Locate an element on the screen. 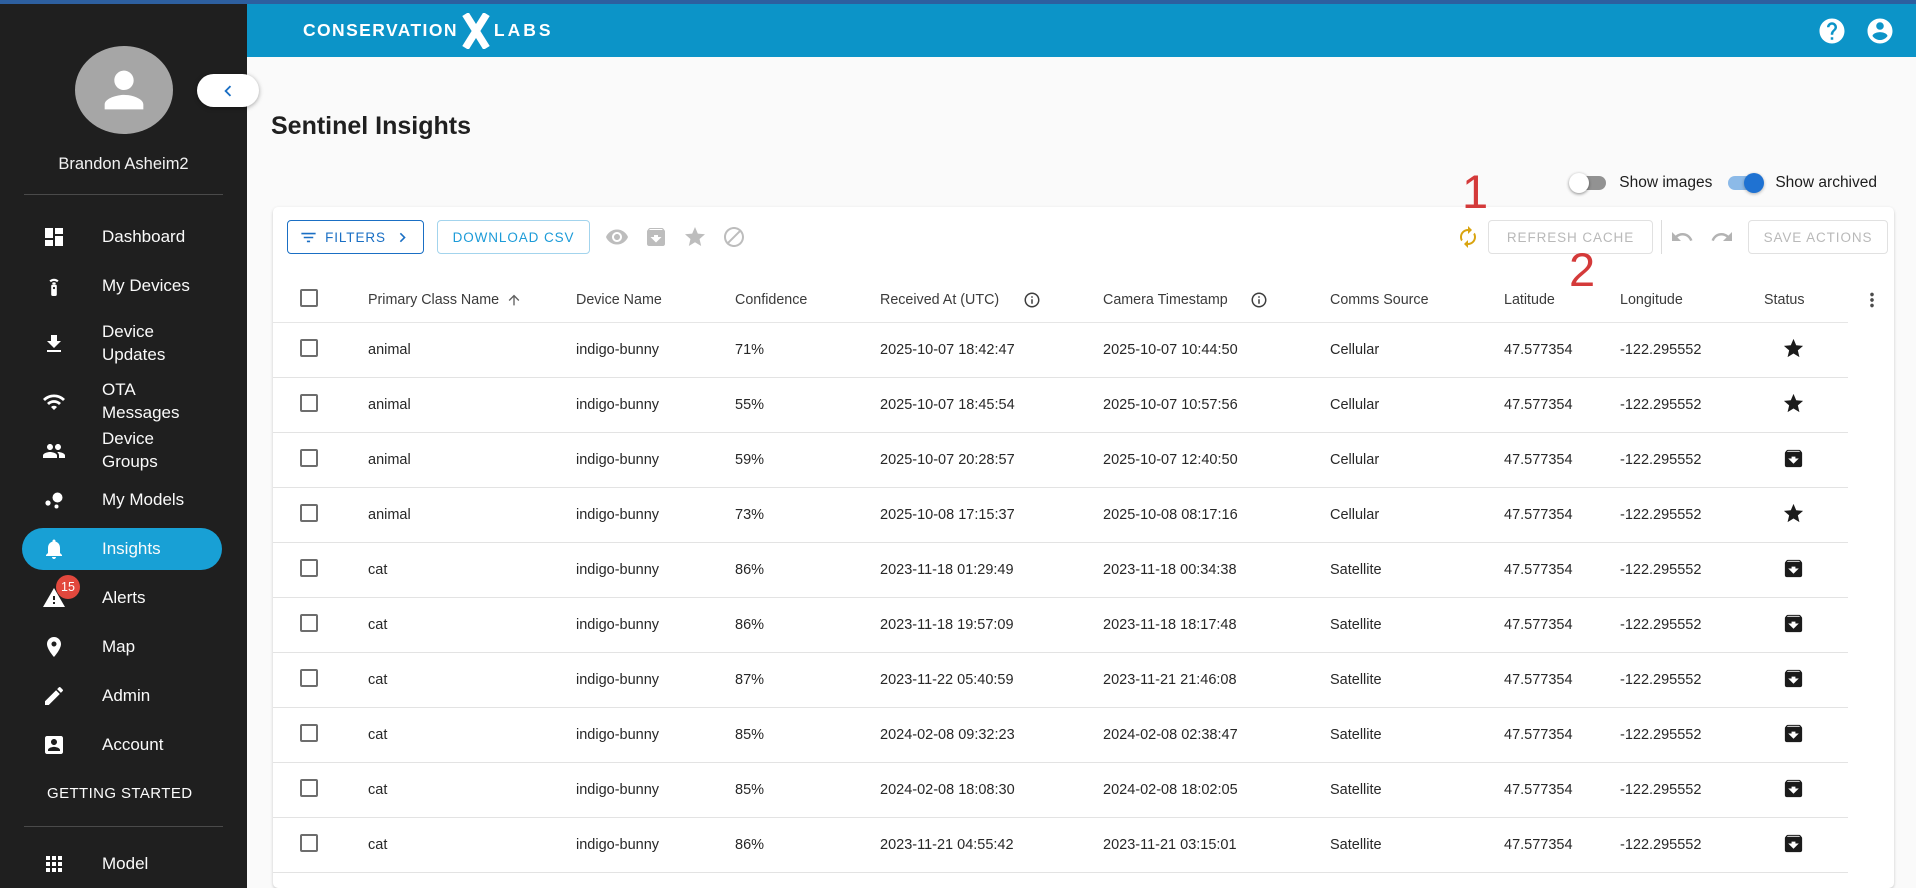 The height and width of the screenshot is (888, 1916). toggle-knob is located at coordinates (1754, 183).